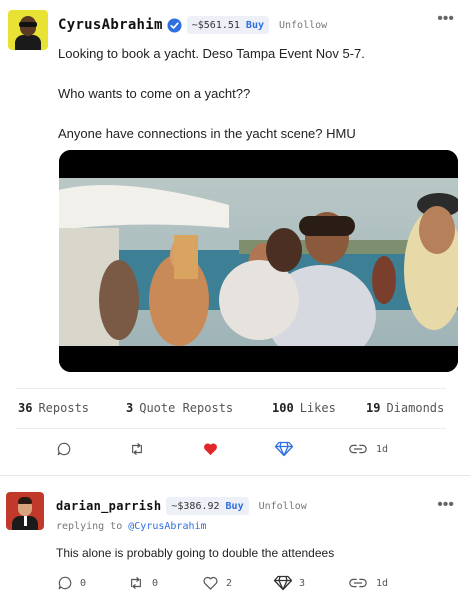 This screenshot has height=602, width=470. Describe the element at coordinates (130, 408) in the screenshot. I see `quote-reposts-count: 3` at that location.